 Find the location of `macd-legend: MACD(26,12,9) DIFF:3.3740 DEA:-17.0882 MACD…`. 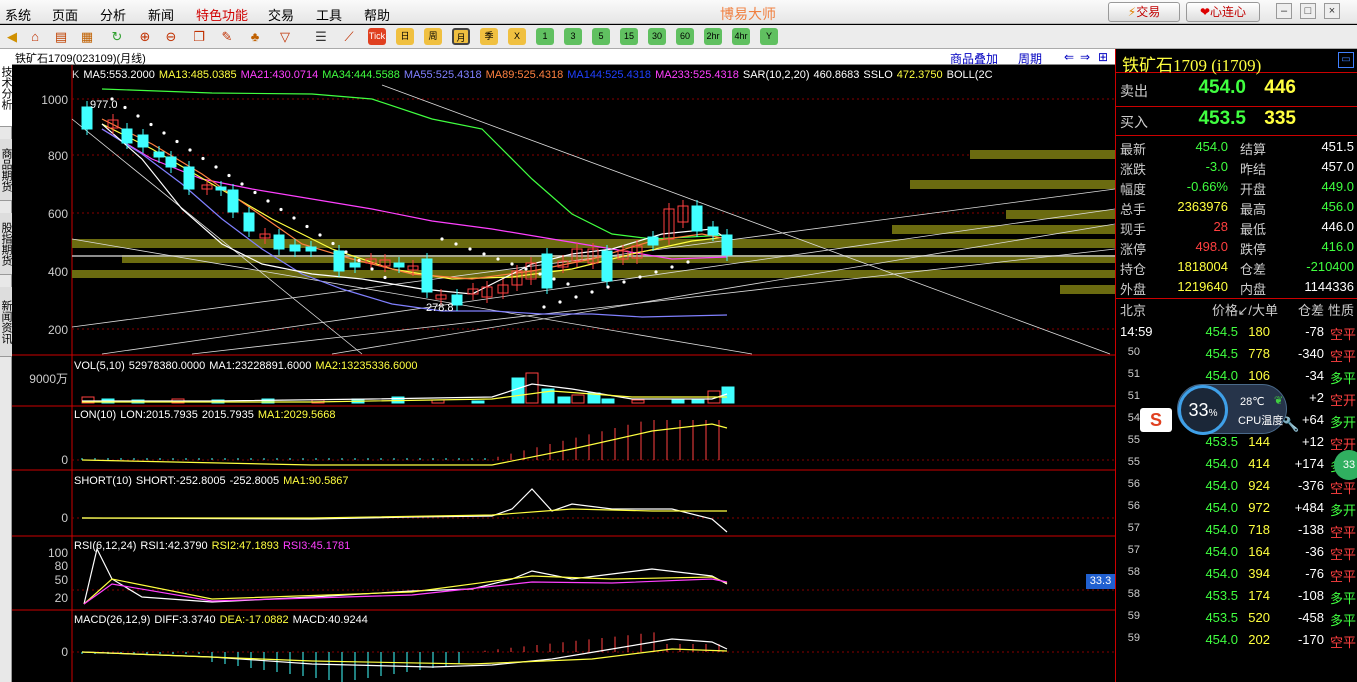

macd-legend: MACD(26,12,9) DIFF:3.3740 DEA:-17.0882 MACD… is located at coordinates (223, 620).